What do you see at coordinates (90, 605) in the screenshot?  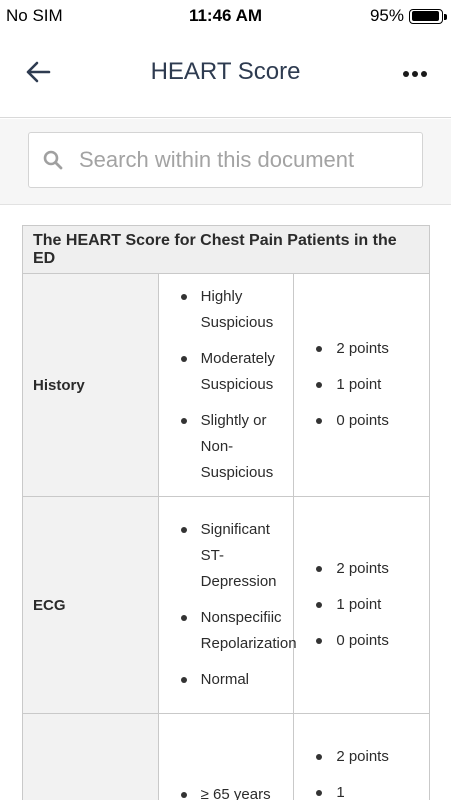 I see `row-label: ECG` at bounding box center [90, 605].